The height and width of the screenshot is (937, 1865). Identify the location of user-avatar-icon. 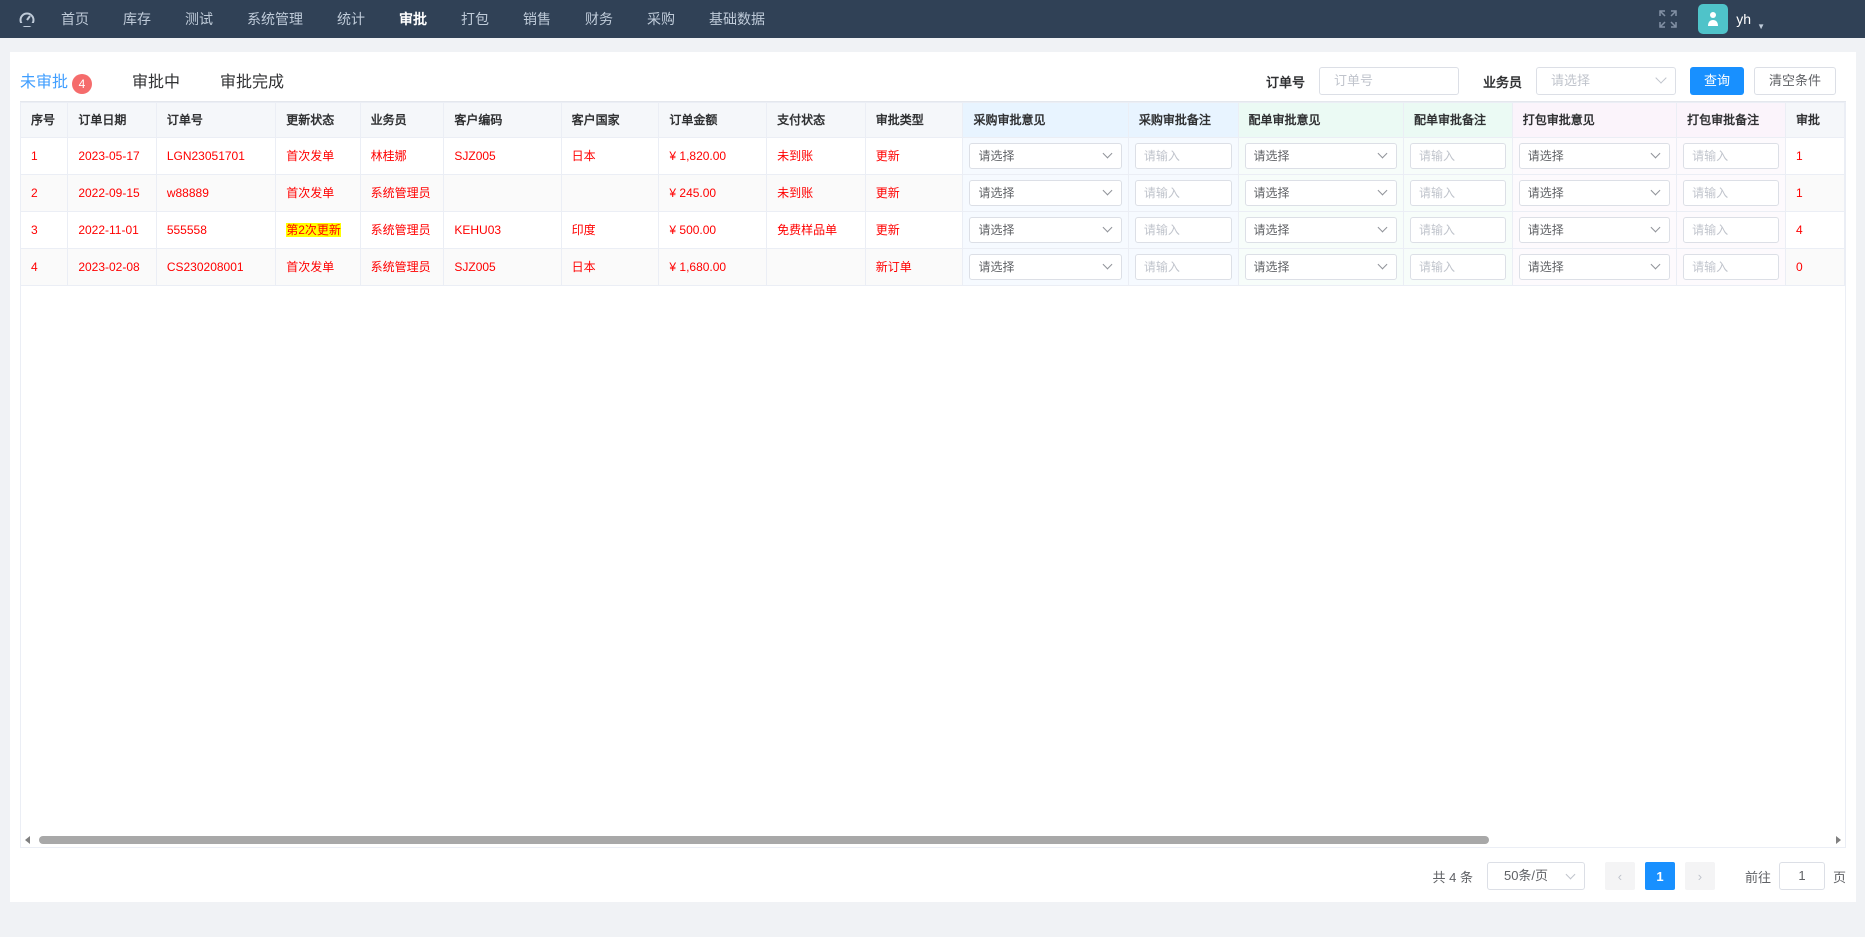
(1713, 19).